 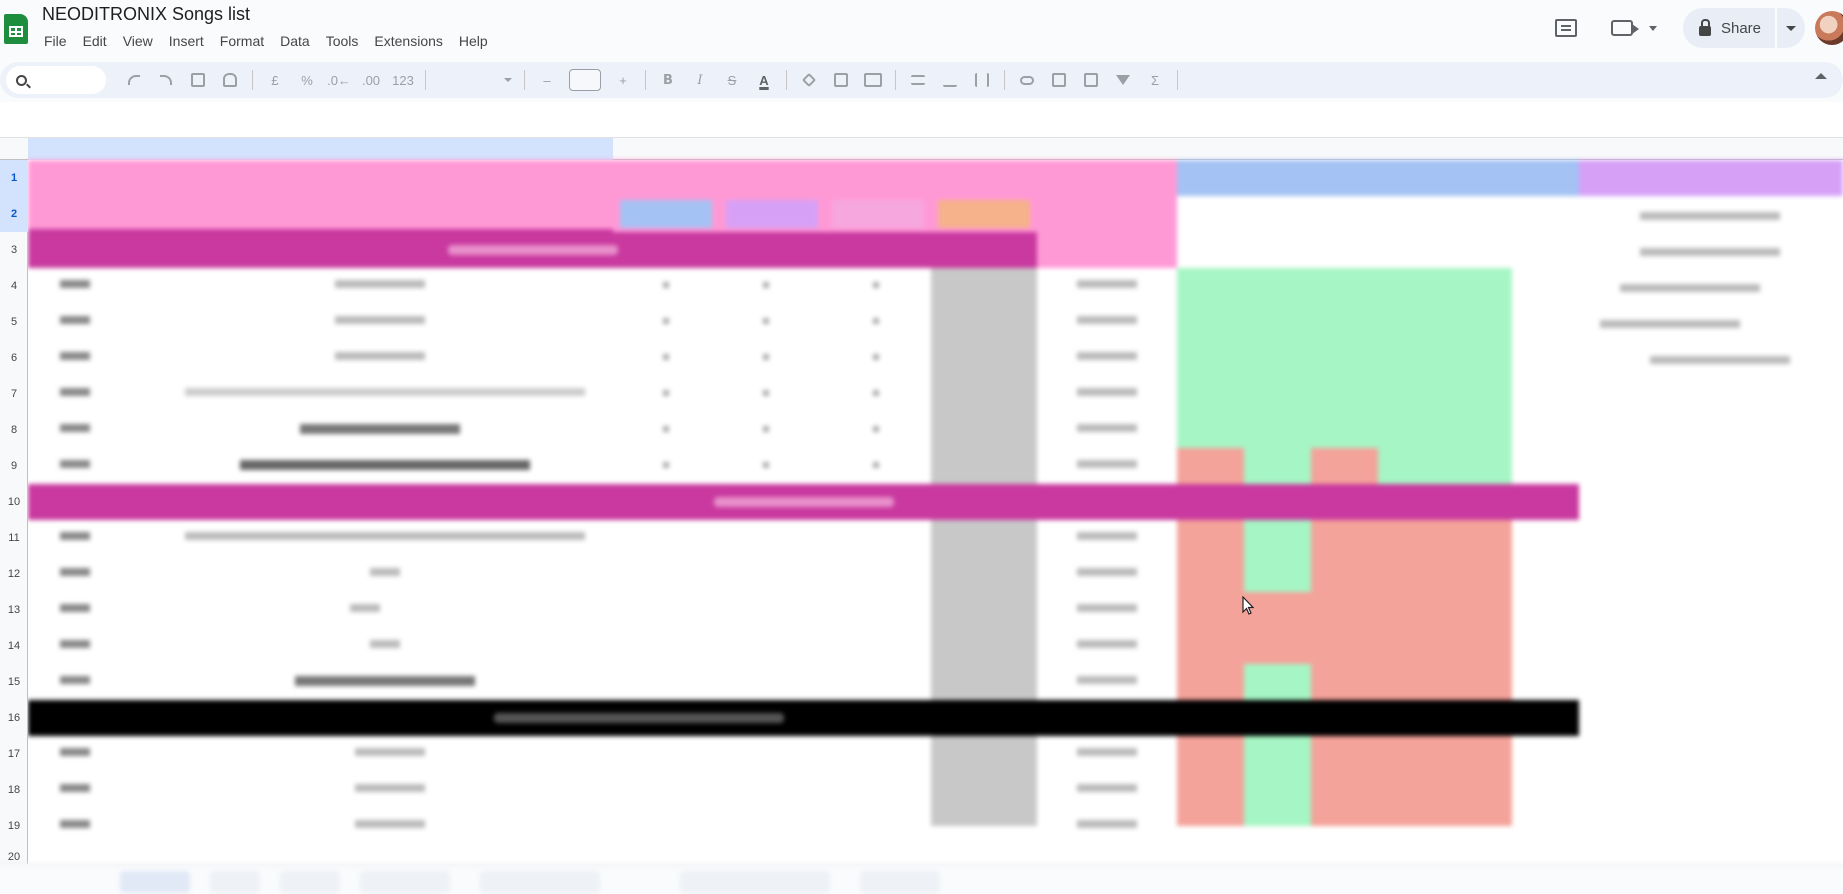 What do you see at coordinates (1123, 80) in the screenshot?
I see `create-filter-button` at bounding box center [1123, 80].